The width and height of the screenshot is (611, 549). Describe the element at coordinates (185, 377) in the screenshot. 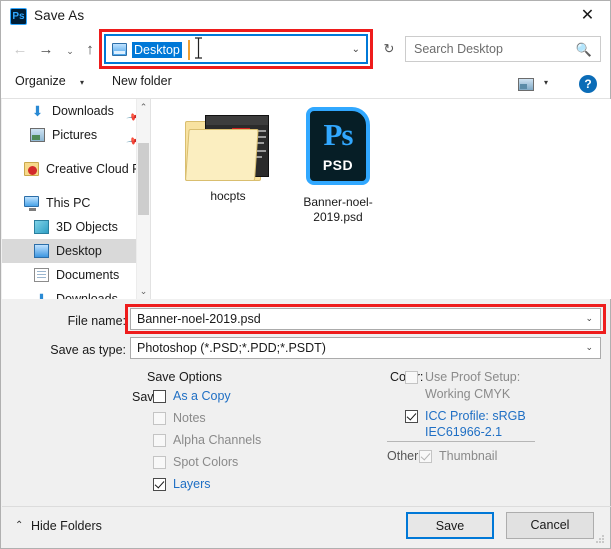

I see `save-options-title: Save Options` at that location.